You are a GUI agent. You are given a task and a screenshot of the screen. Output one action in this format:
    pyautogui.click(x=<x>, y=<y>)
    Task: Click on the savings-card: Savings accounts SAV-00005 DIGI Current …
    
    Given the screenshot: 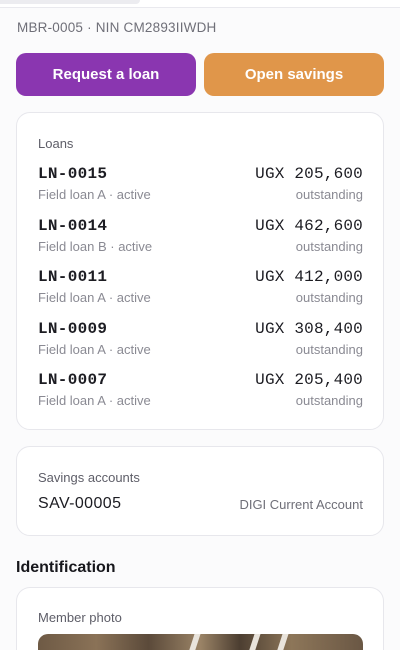 What is the action you would take?
    pyautogui.click(x=200, y=491)
    